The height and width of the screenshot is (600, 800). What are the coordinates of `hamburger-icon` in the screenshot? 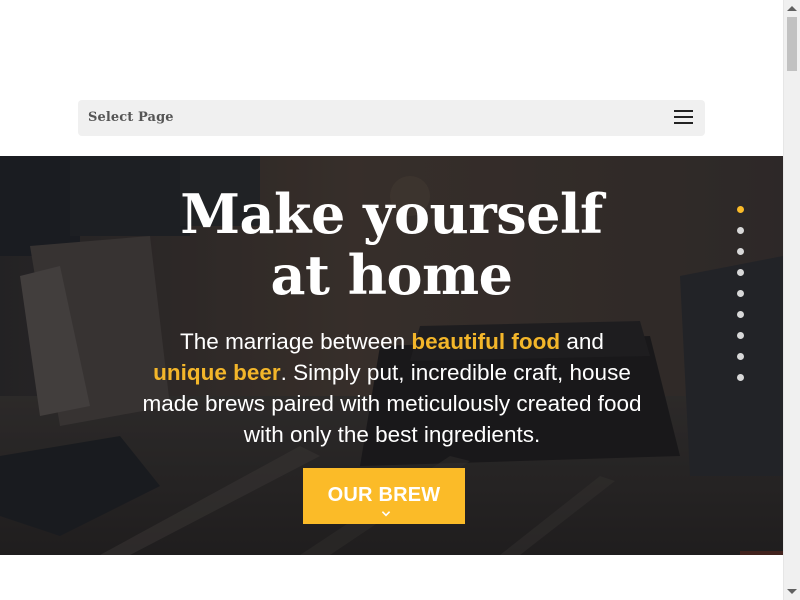 It's located at (683, 117).